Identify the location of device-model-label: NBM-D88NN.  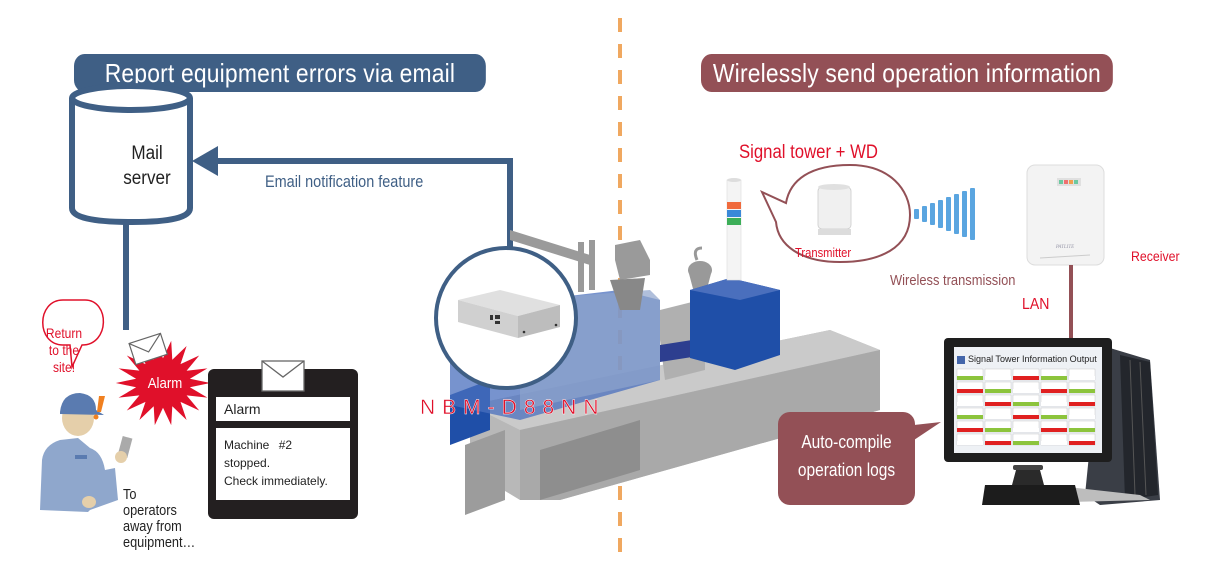
(513, 407).